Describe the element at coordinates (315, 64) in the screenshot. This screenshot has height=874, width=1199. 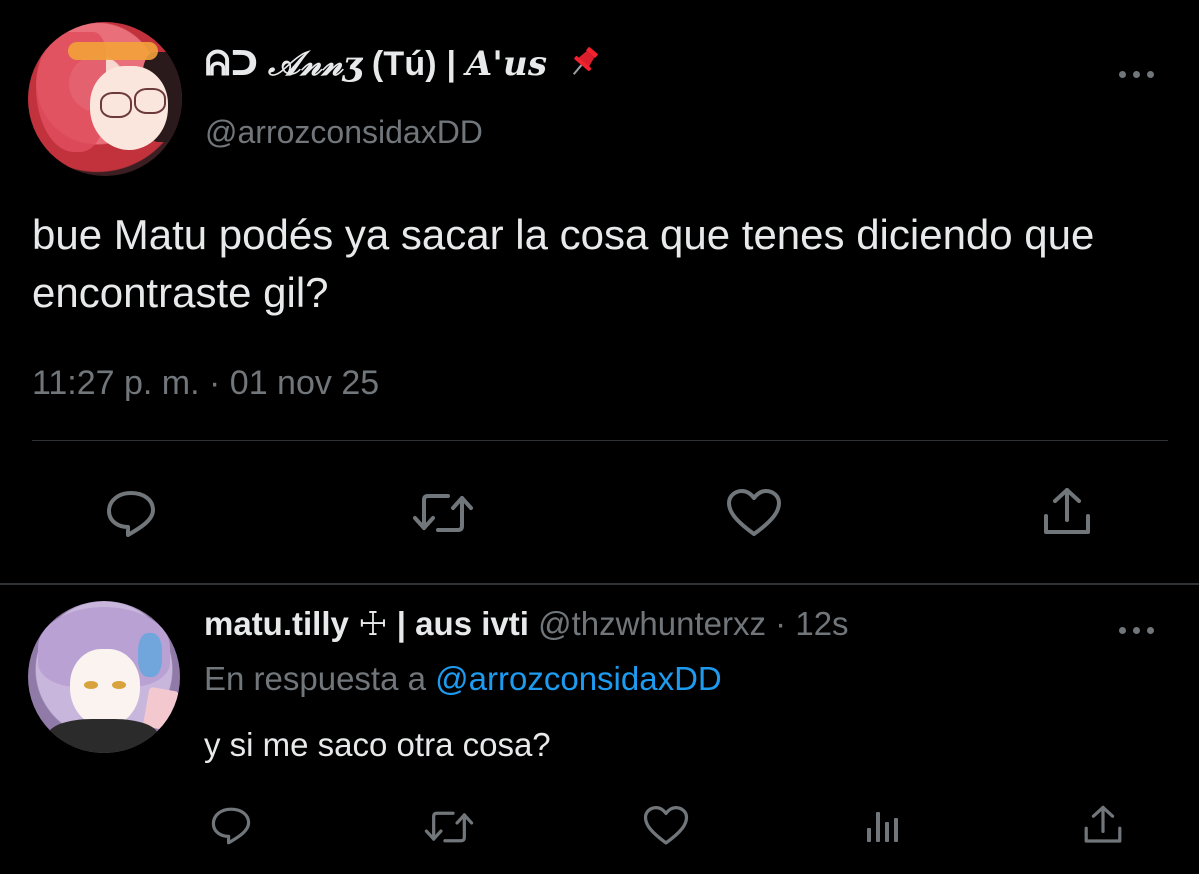
I see `name-script: 𝒜𝓃𝓃ʒ` at that location.